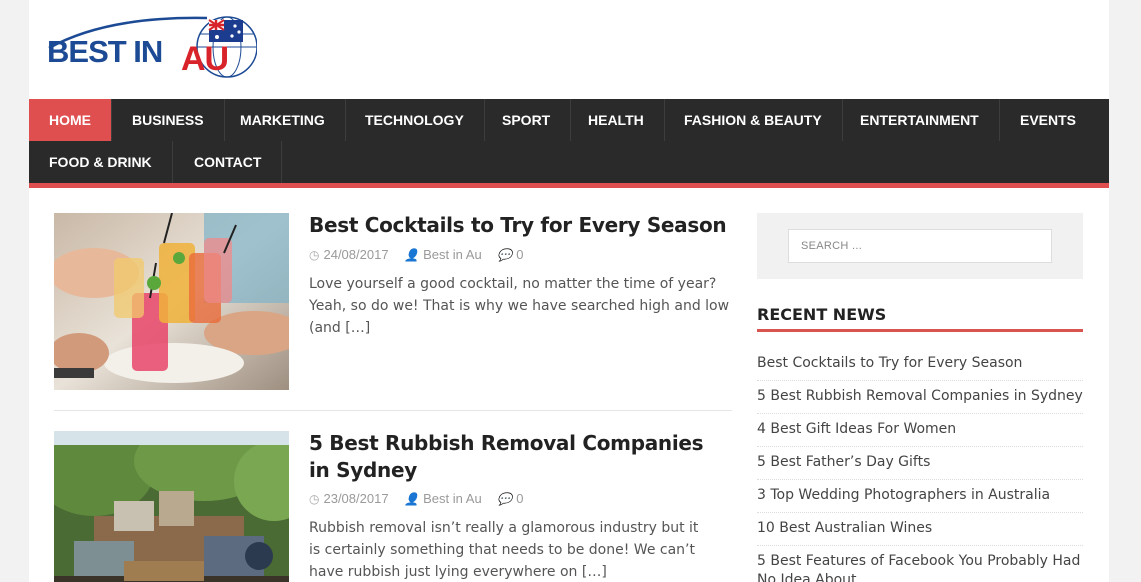 The height and width of the screenshot is (582, 1141). Describe the element at coordinates (283, 120) in the screenshot. I see `nav-item-marketing: MARKETING` at that location.